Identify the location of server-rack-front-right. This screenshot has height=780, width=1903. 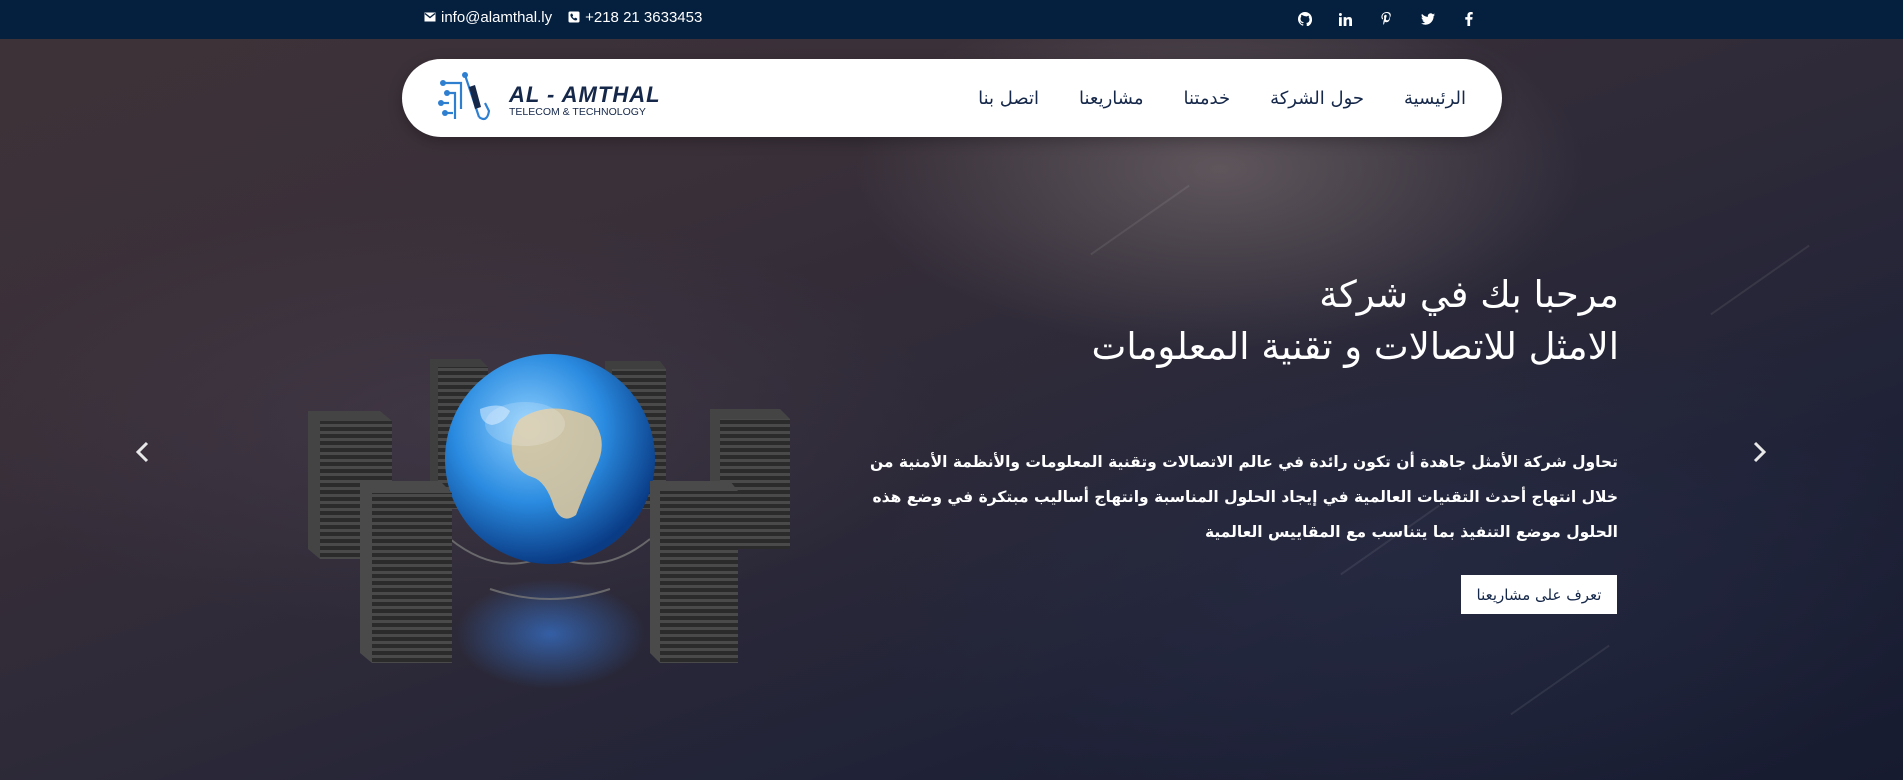
(694, 572).